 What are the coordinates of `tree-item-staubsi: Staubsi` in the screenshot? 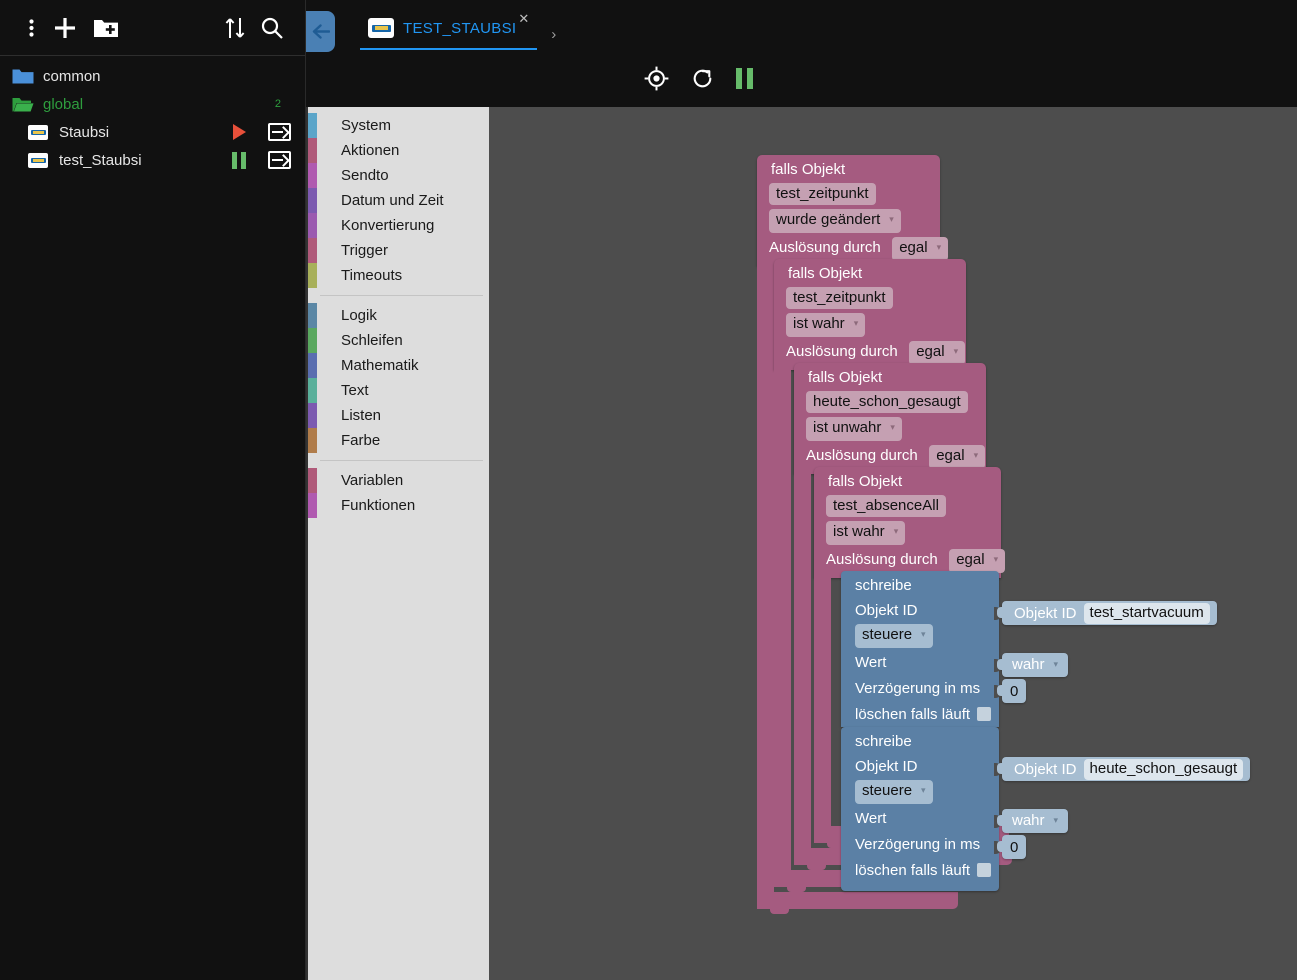 It's located at (152, 132).